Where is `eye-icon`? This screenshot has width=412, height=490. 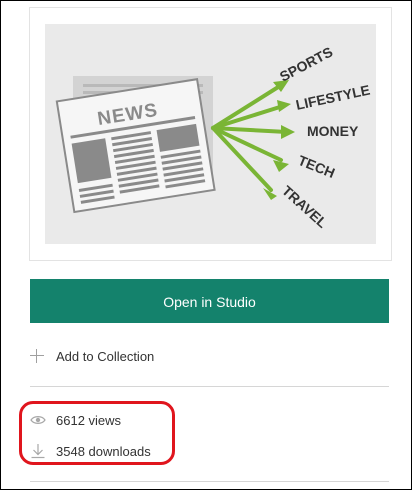 eye-icon is located at coordinates (38, 420).